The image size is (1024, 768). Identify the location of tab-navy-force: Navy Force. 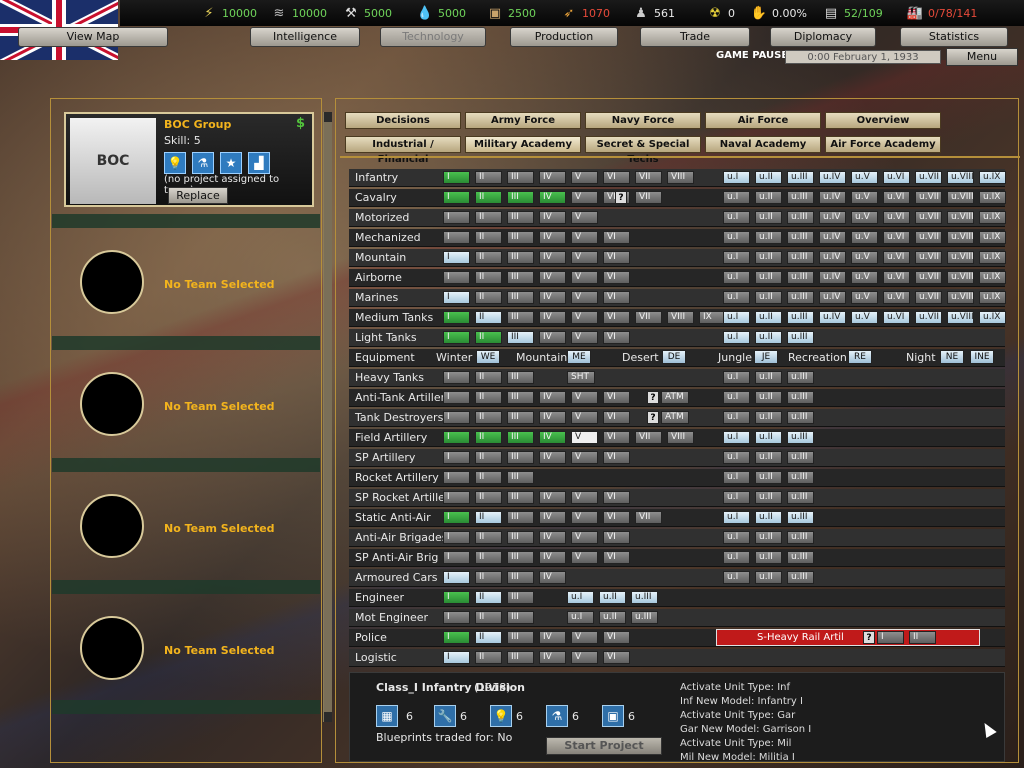
(643, 120).